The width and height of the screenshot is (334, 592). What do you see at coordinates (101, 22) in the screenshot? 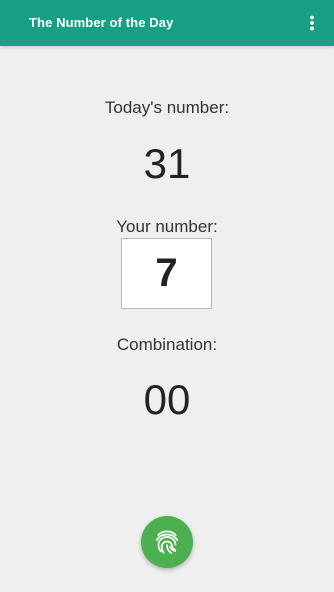
I see `app-title: The Number of the Day` at bounding box center [101, 22].